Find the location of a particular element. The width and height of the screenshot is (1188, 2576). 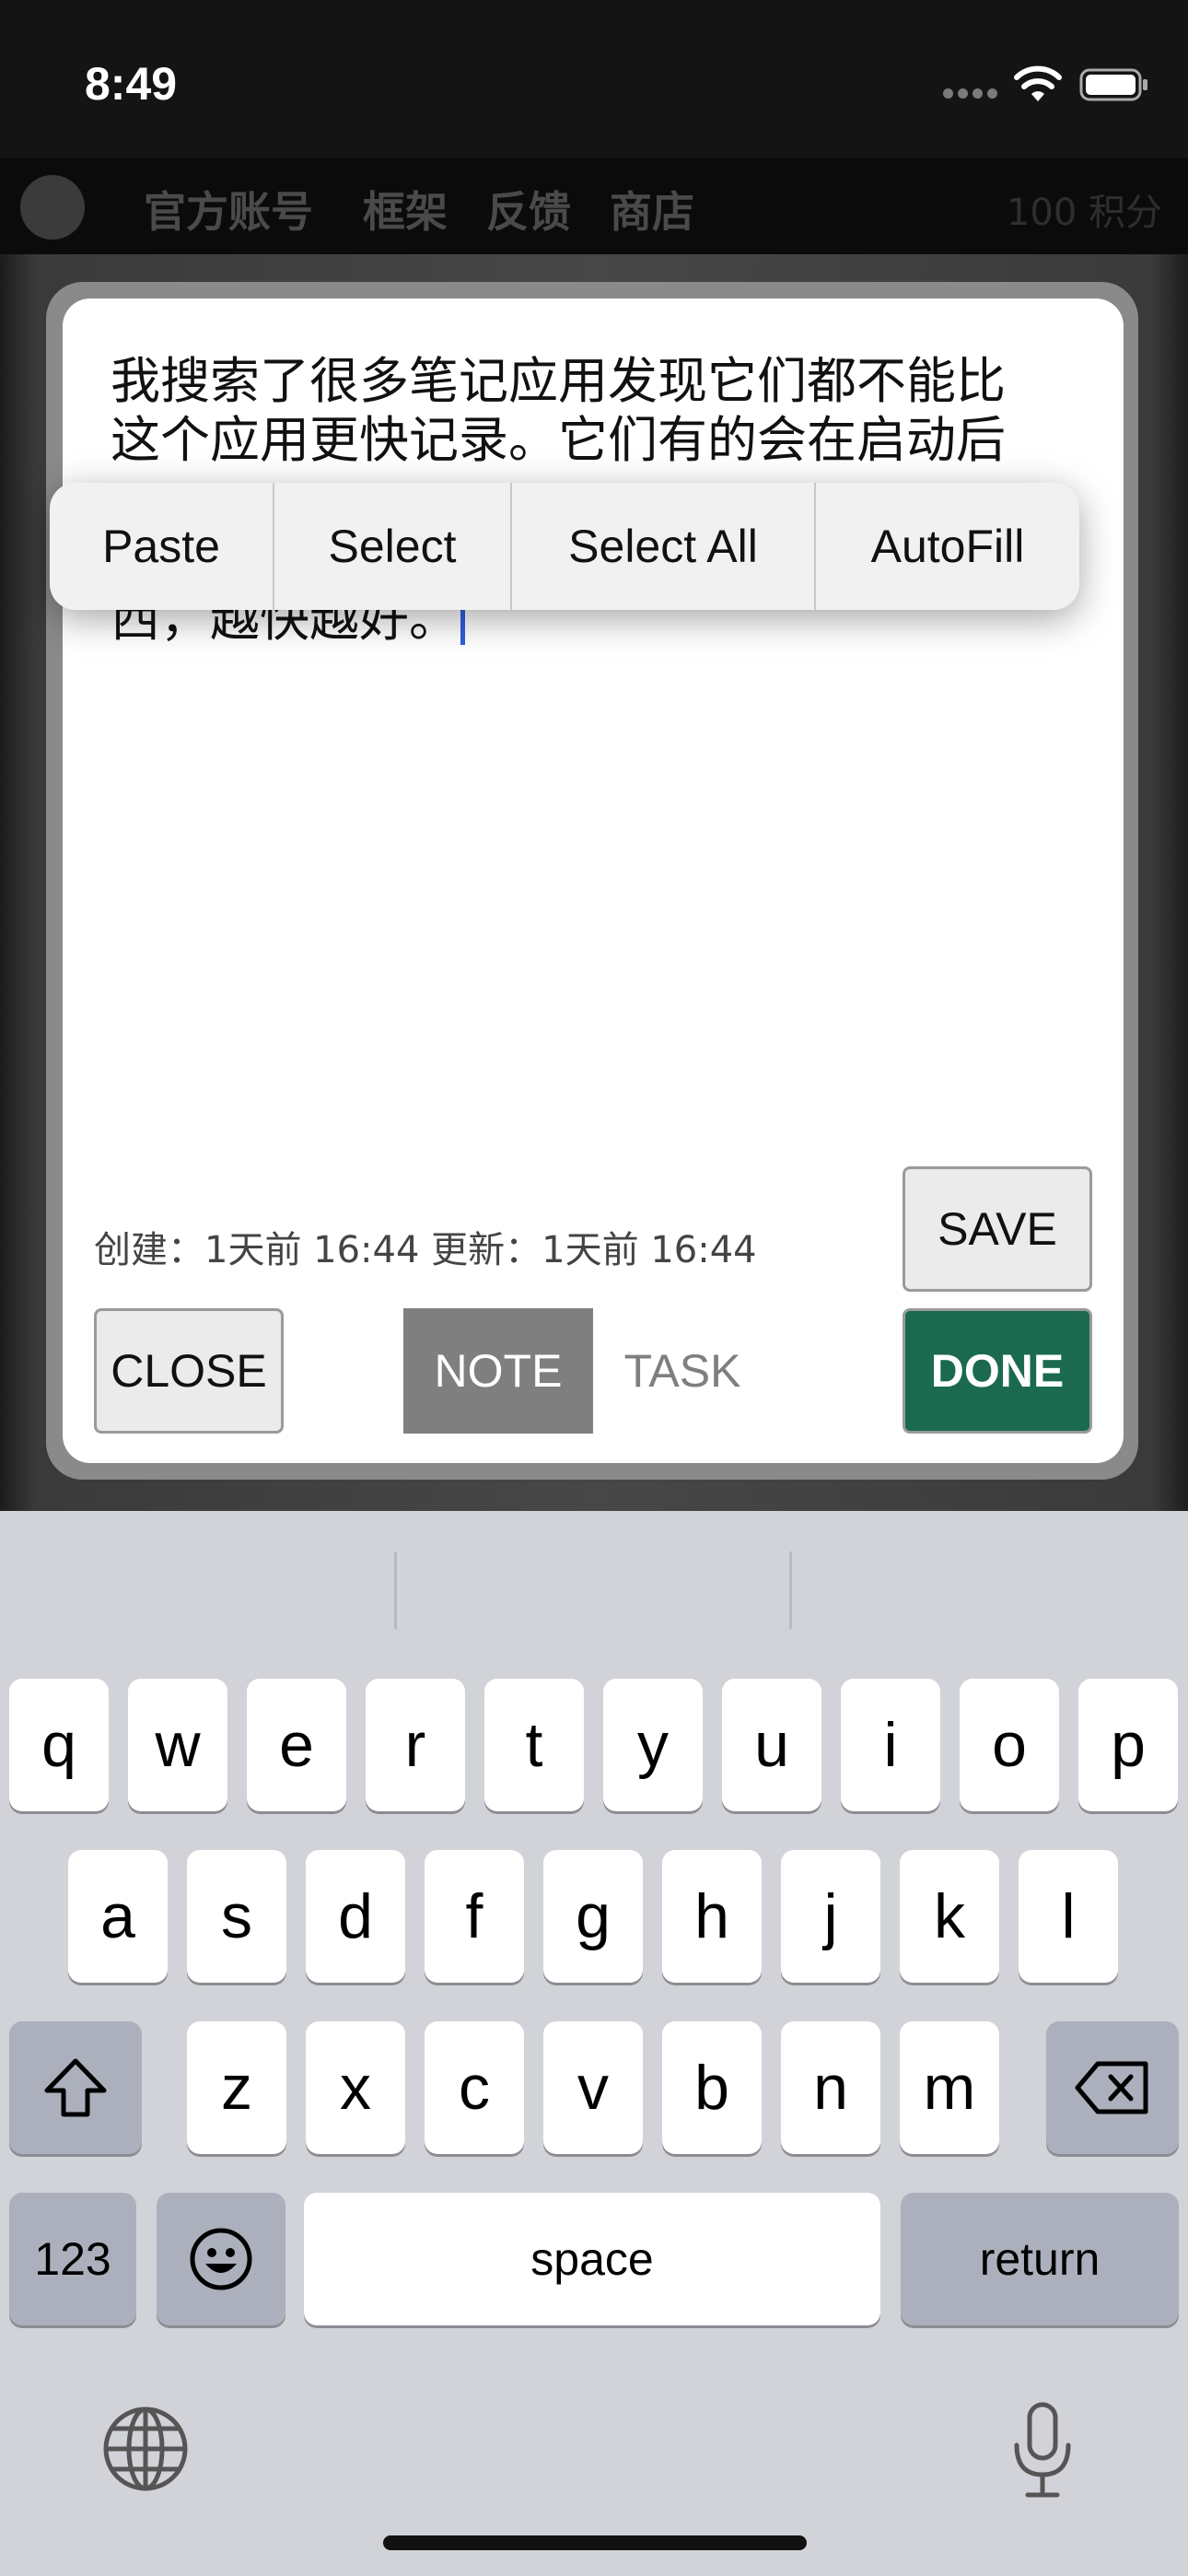

globe-icon is located at coordinates (145, 2449).